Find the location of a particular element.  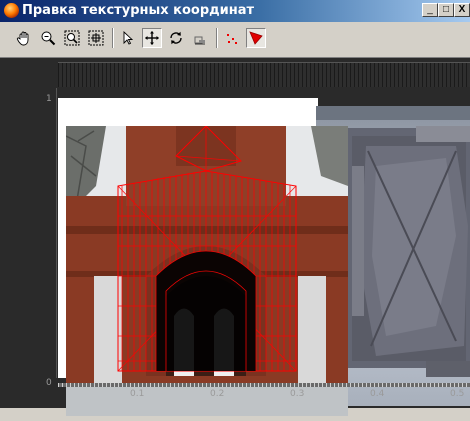

toolbar is located at coordinates (235, 40).